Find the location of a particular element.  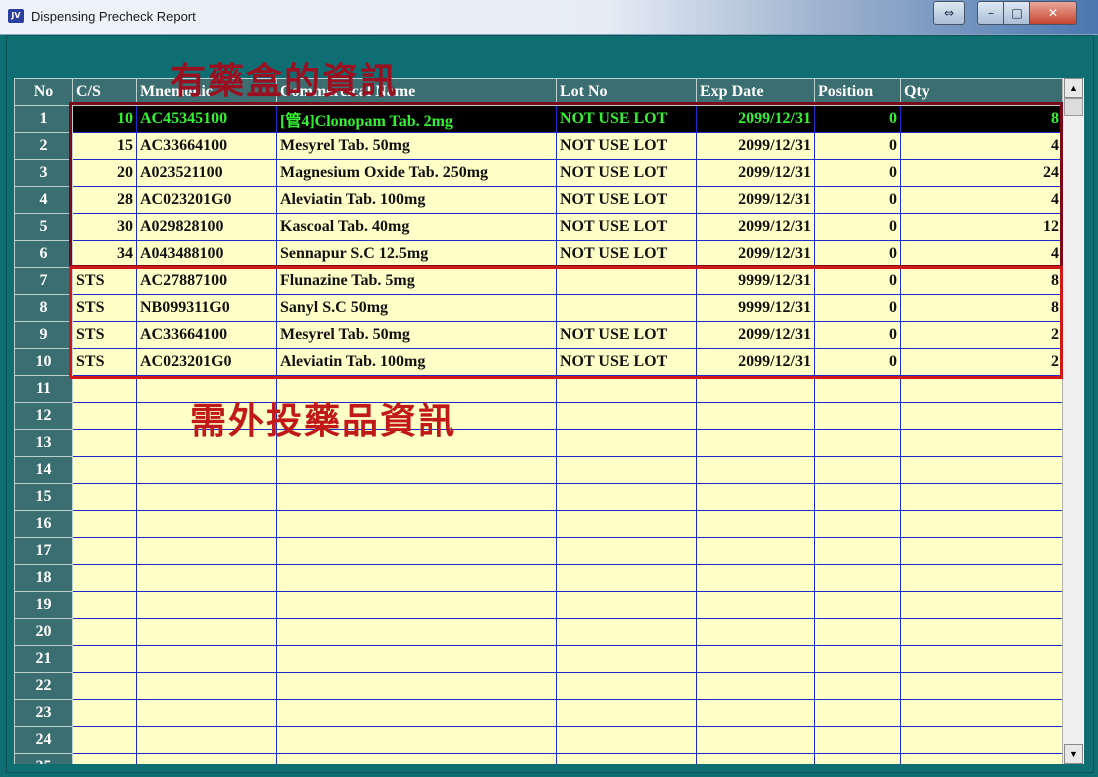

table-row: 24 is located at coordinates (538, 740).